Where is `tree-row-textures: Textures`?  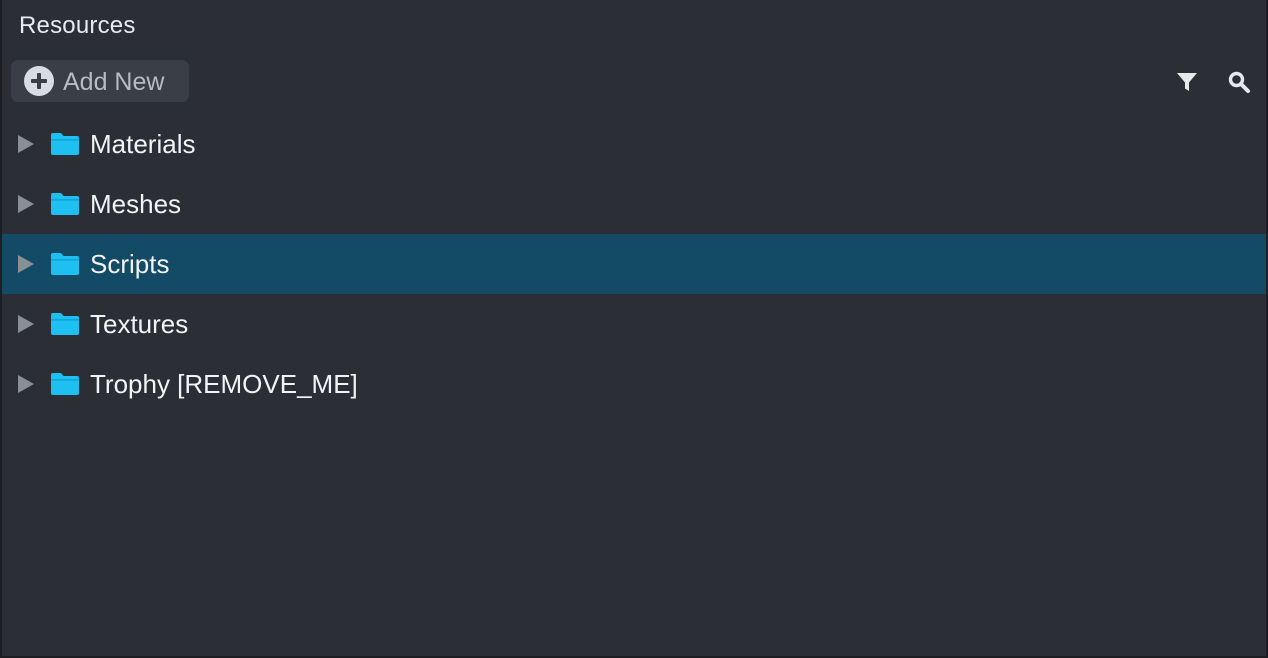
tree-row-textures: Textures is located at coordinates (634, 324).